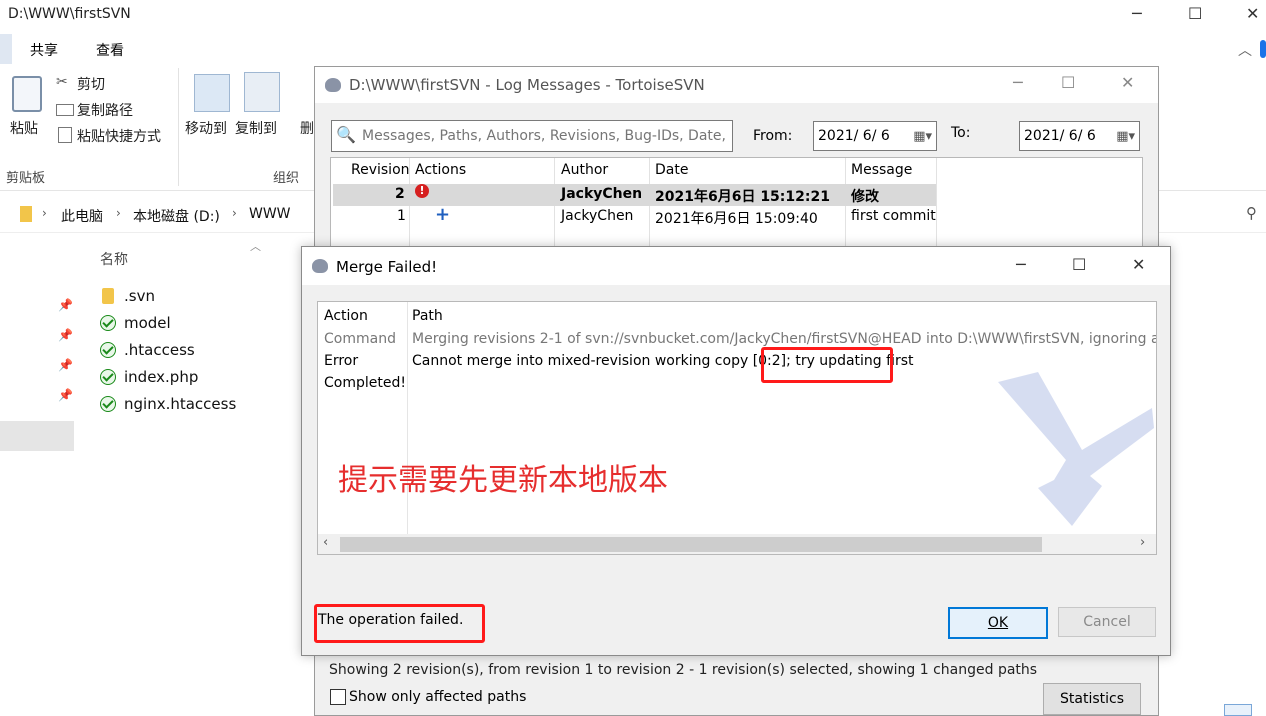  I want to click on col-header-path: Path, so click(427, 316).